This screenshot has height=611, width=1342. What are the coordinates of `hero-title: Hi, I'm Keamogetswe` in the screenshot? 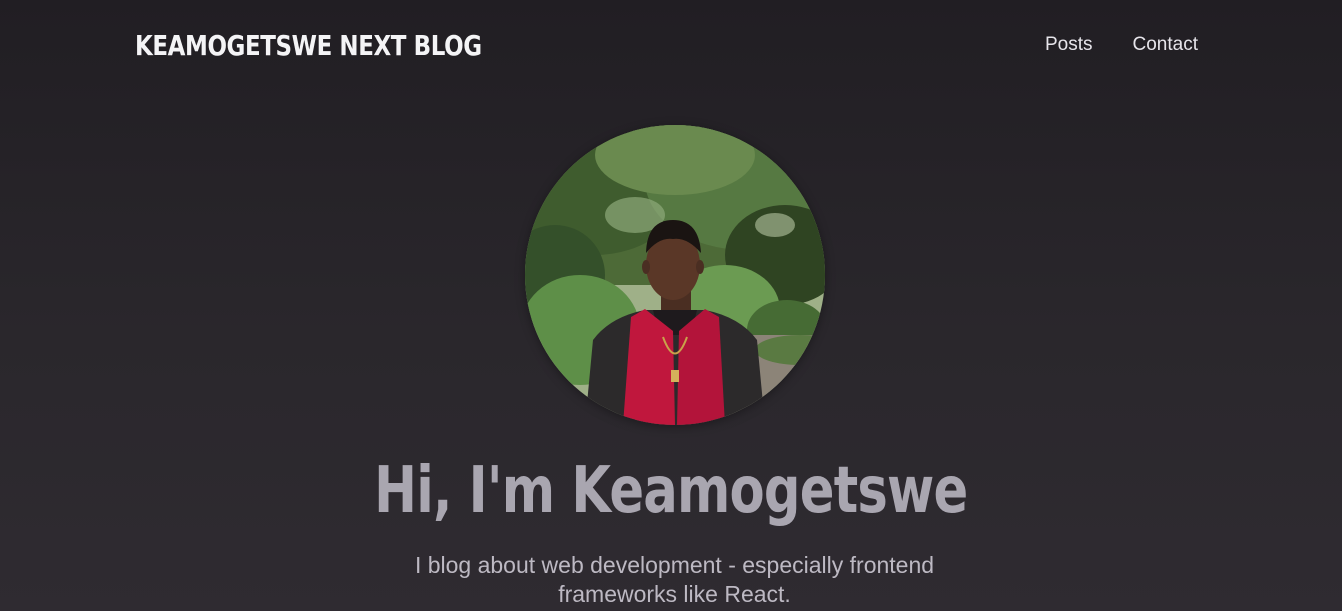 It's located at (671, 491).